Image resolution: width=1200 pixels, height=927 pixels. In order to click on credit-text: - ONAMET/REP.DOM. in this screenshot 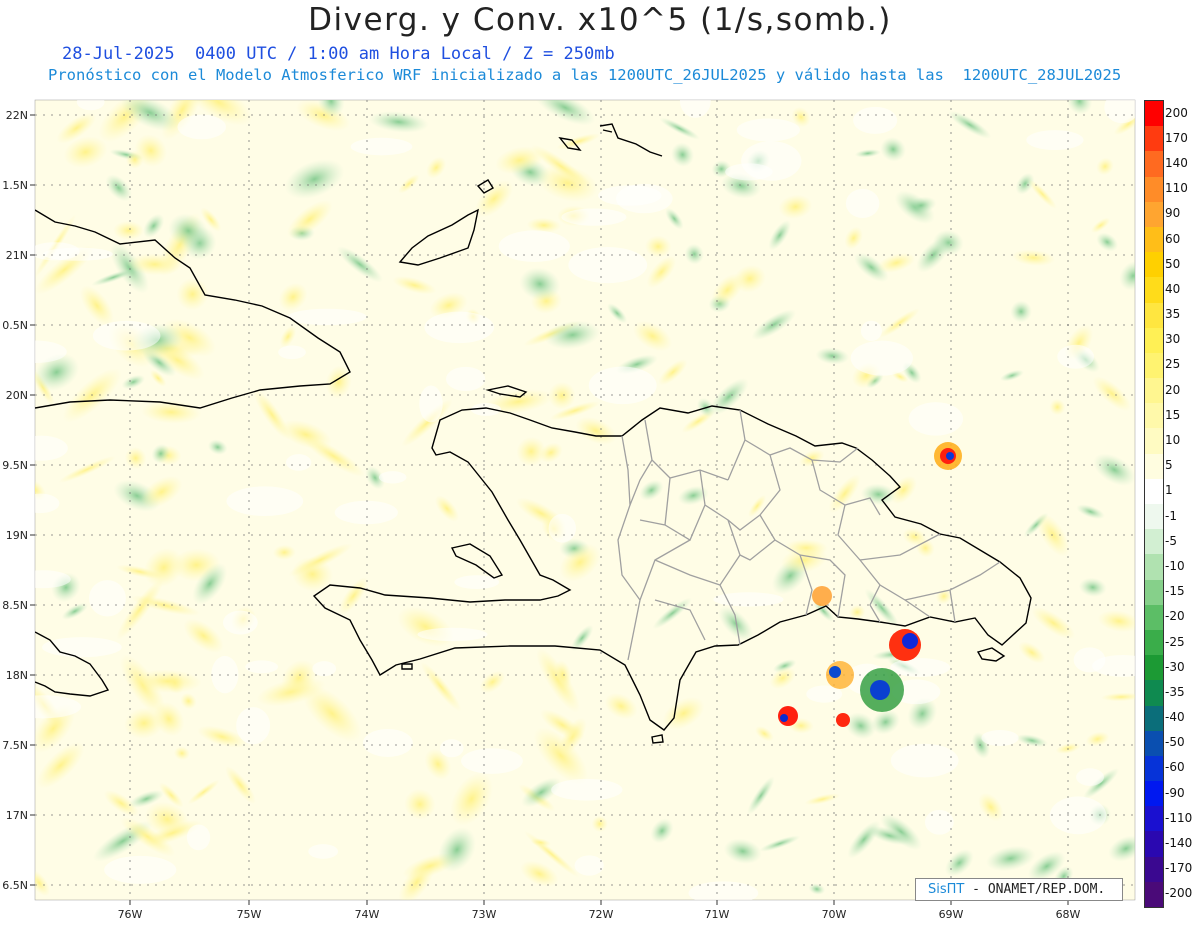, I will do `click(1035, 889)`.